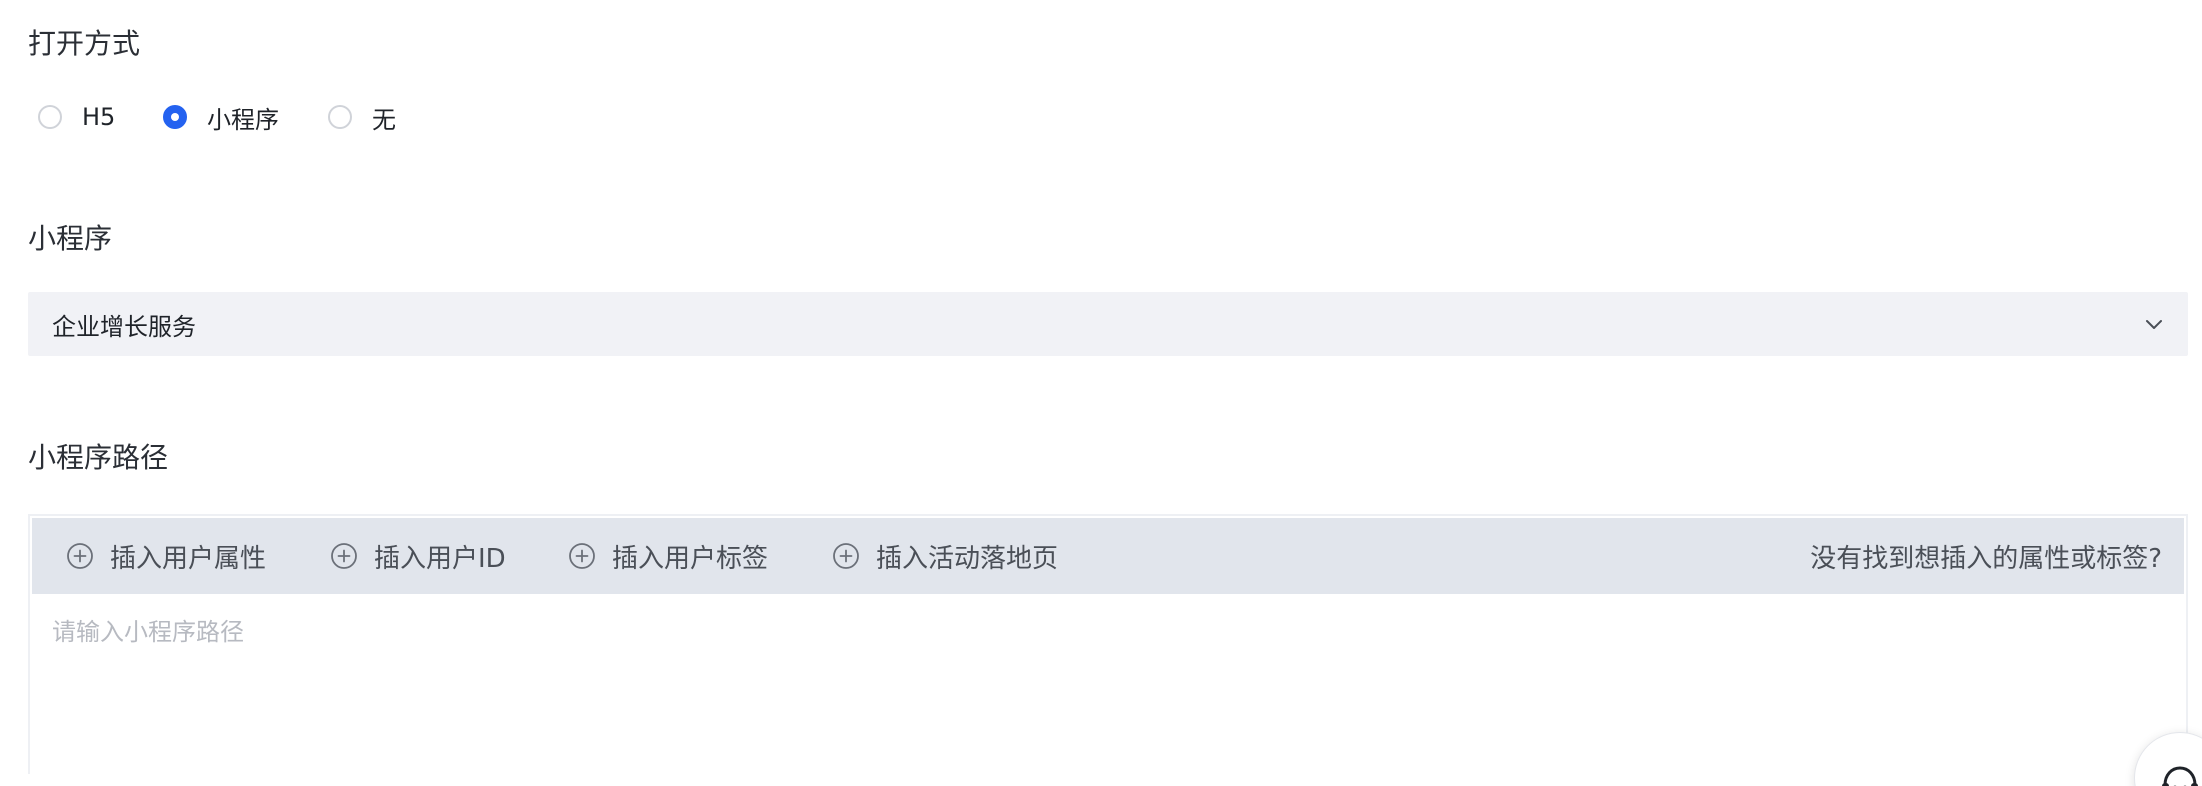 This screenshot has height=786, width=2202. I want to click on insert-user-id-button: 插入用户ID, so click(418, 556).